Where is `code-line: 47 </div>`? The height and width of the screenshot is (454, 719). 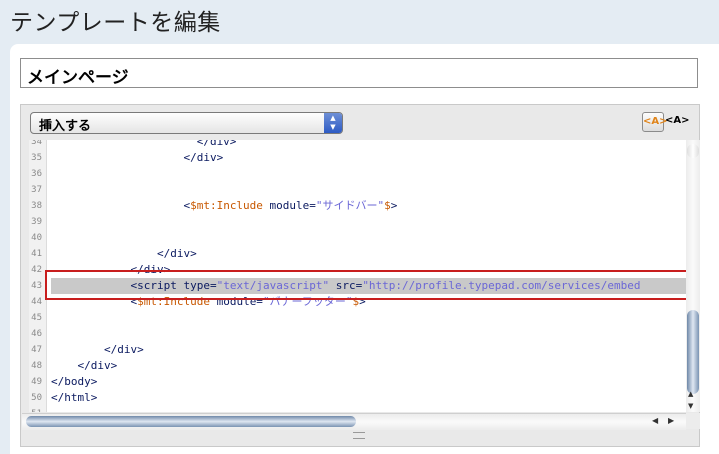
code-line: 47 </div> is located at coordinates (357, 350).